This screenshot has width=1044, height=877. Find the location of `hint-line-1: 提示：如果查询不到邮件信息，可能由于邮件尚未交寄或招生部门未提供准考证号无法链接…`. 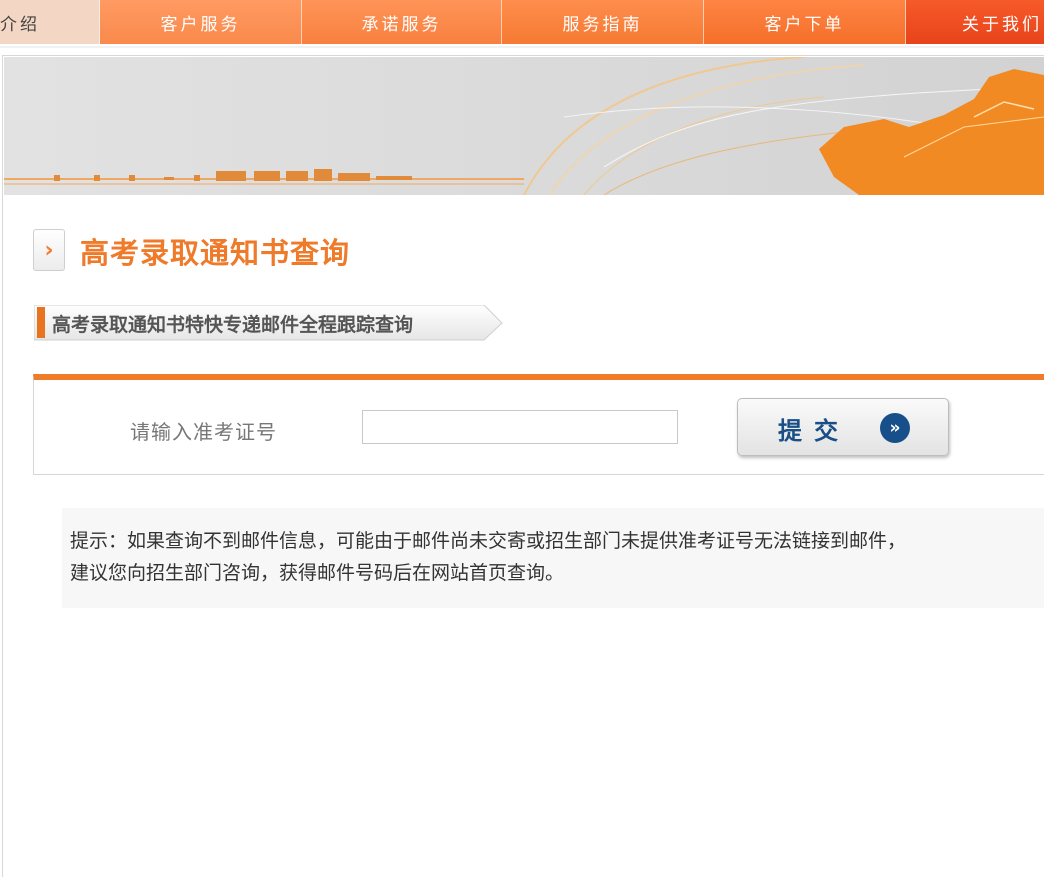

hint-line-1: 提示：如果查询不到邮件信息，可能由于邮件尚未交寄或招生部门未提供准考证号无法链接… is located at coordinates (488, 541).